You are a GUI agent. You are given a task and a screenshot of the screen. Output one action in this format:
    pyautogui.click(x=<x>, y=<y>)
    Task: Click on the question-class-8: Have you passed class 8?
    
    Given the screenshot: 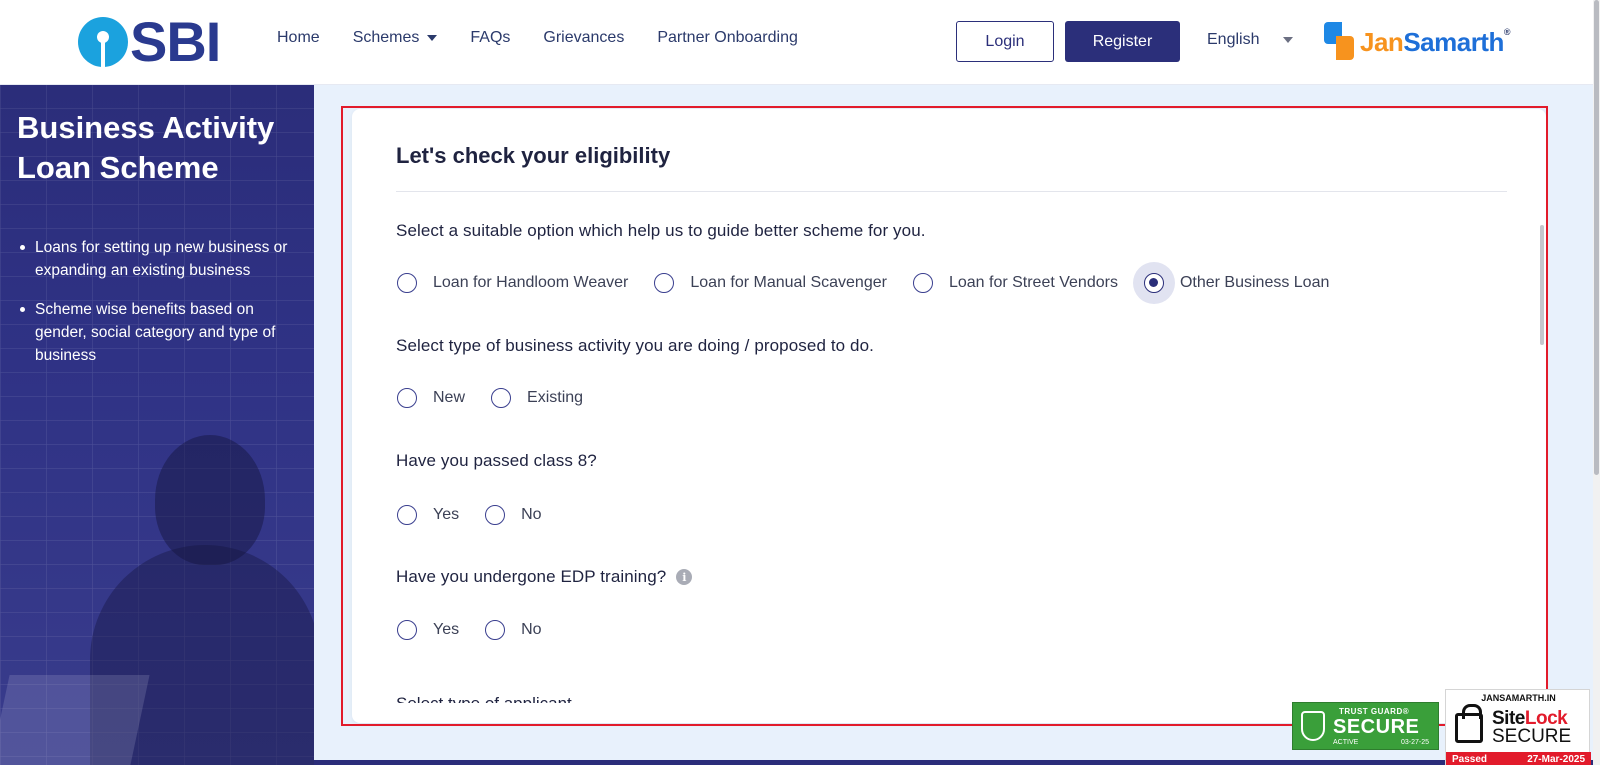 What is the action you would take?
    pyautogui.click(x=496, y=460)
    